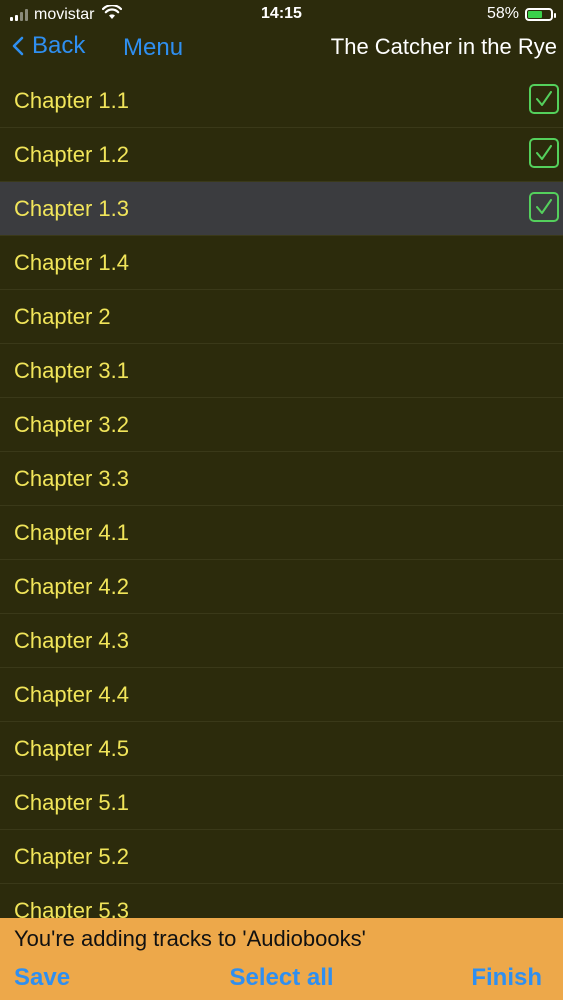 This screenshot has width=563, height=1000. What do you see at coordinates (281, 533) in the screenshot?
I see `chapter-row: Chapter 4.1` at bounding box center [281, 533].